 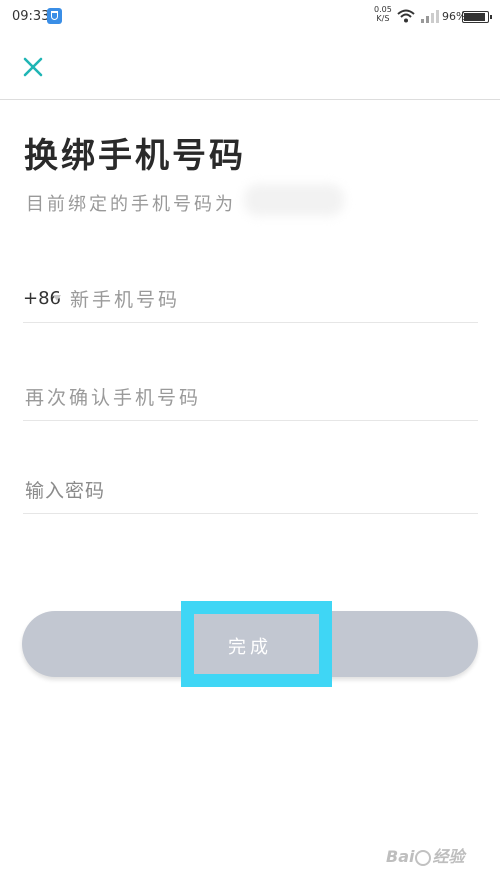 I want to click on battery-icon, so click(x=477, y=17).